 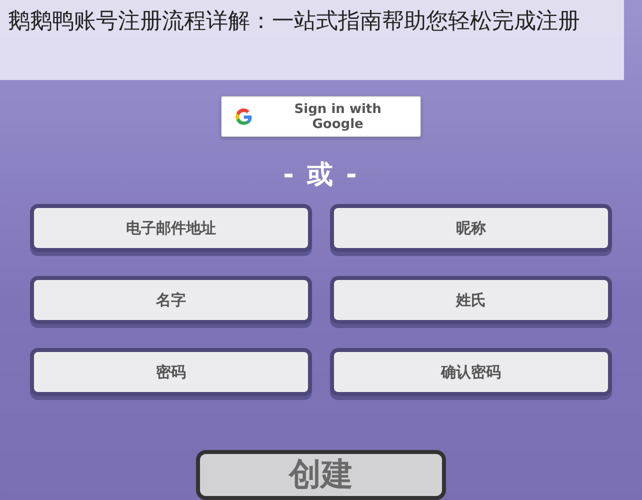 I want to click on text-field: 确认密码, so click(x=471, y=372).